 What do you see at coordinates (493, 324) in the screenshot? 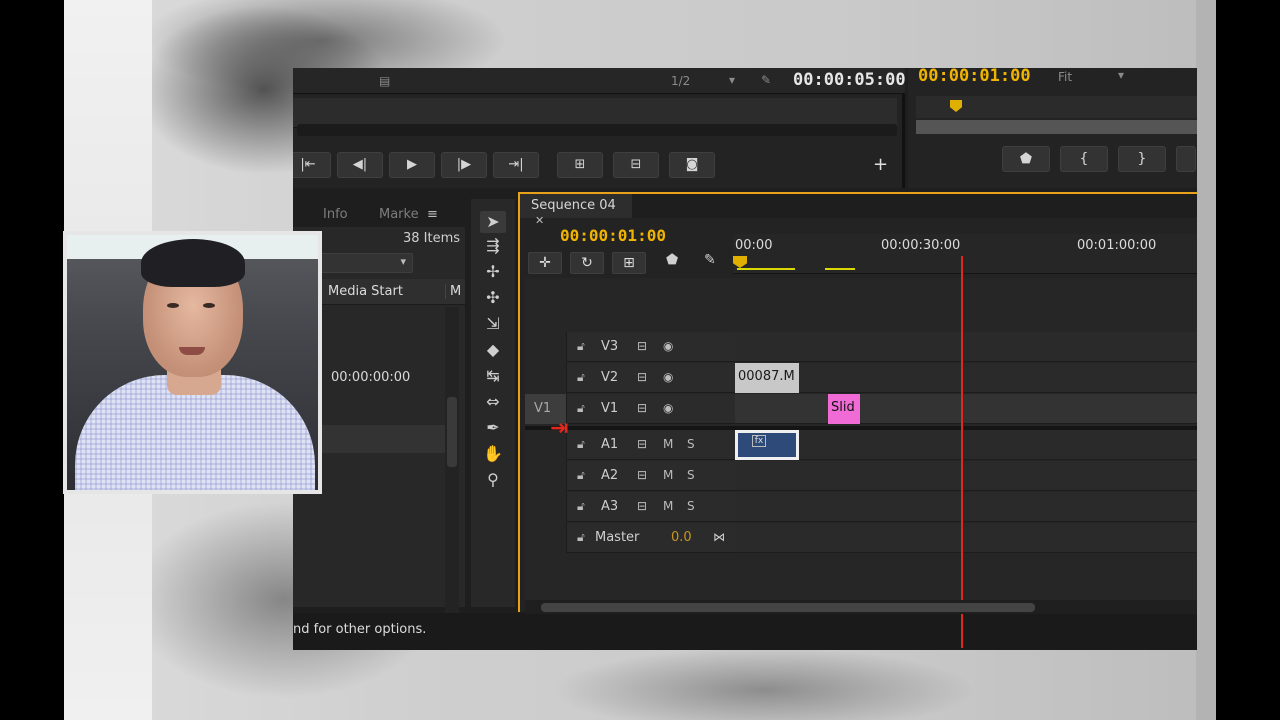
I see `rate-stretch-icon: ⇲` at bounding box center [493, 324].